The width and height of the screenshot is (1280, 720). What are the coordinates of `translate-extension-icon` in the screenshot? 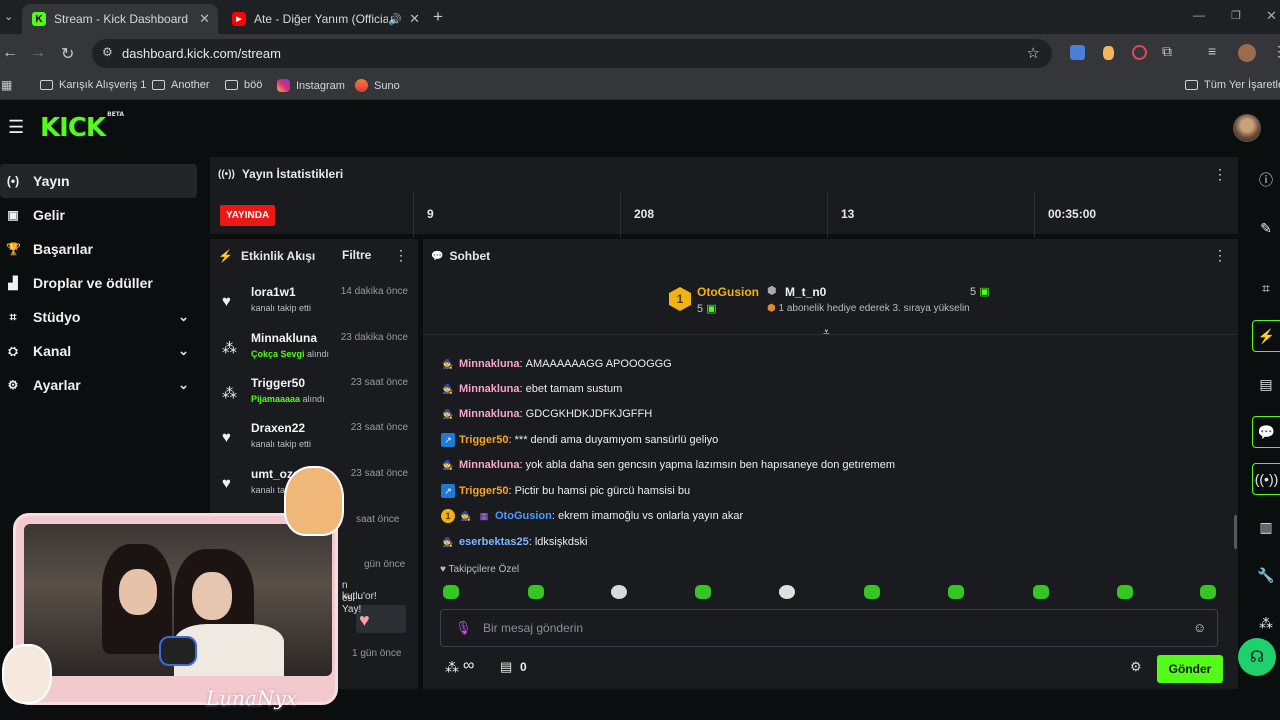 It's located at (1077, 52).